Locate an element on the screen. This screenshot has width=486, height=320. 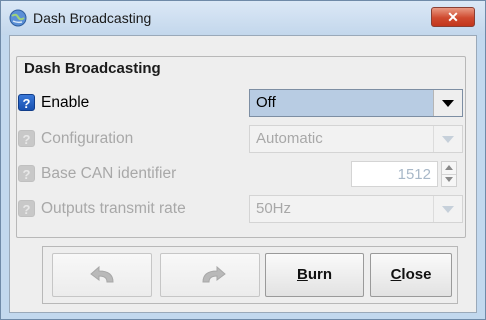
close-icon: ✕ is located at coordinates (453, 17).